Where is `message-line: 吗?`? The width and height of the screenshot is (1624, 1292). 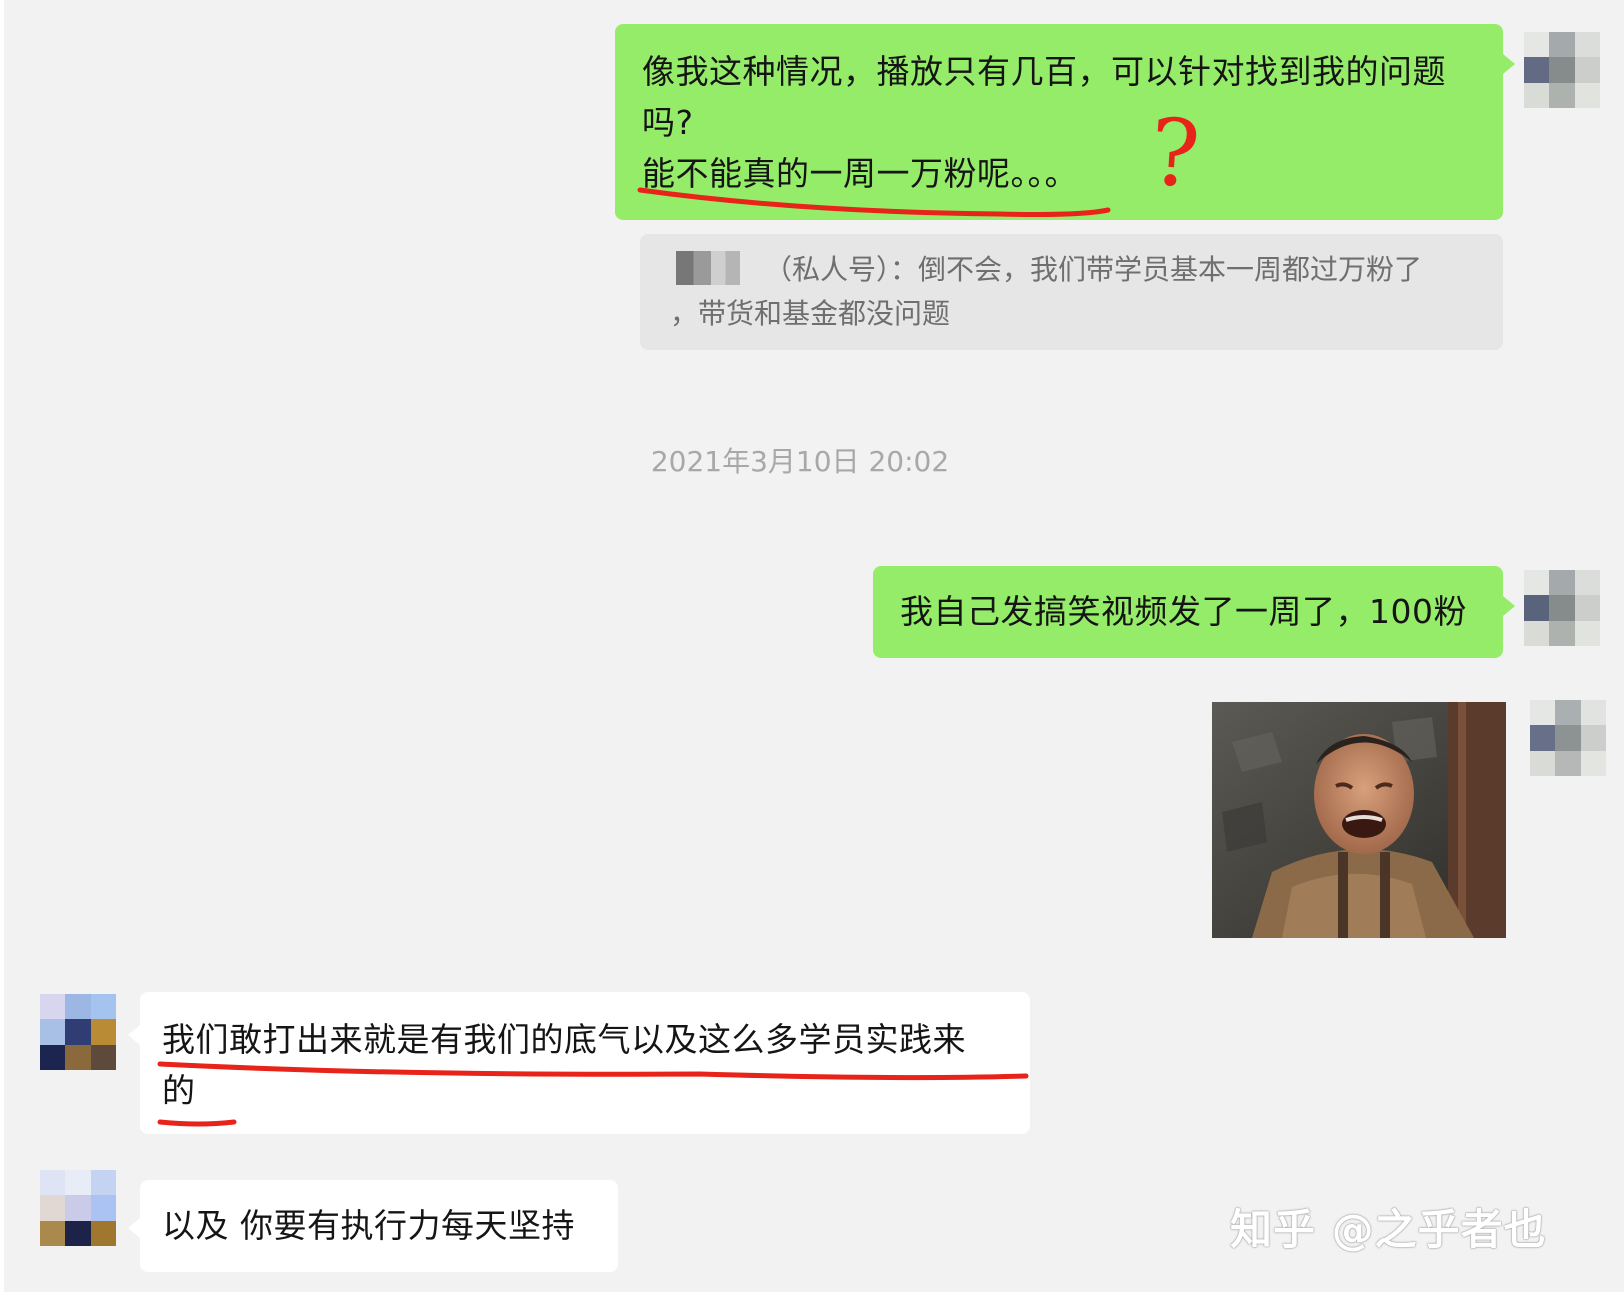 message-line: 吗? is located at coordinates (668, 122).